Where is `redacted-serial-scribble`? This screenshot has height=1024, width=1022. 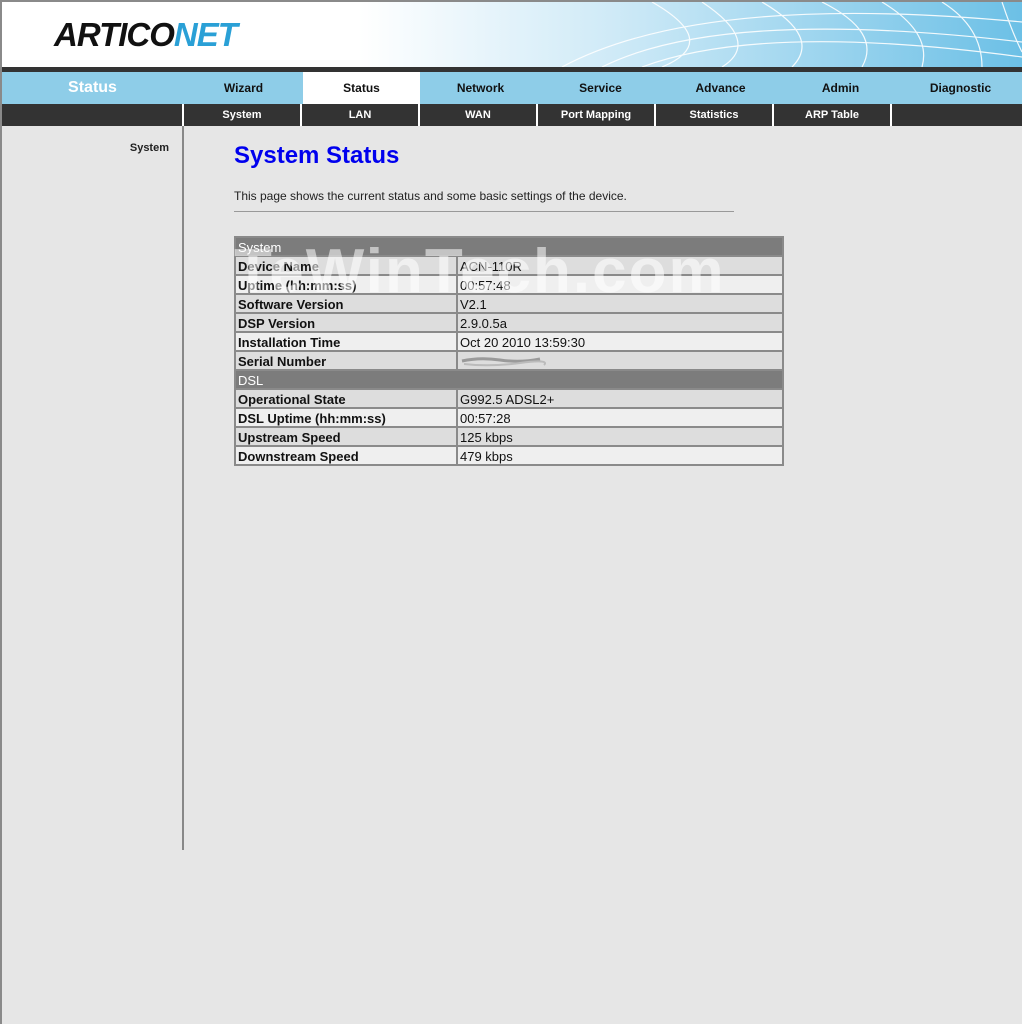
redacted-serial-scribble is located at coordinates (503, 362).